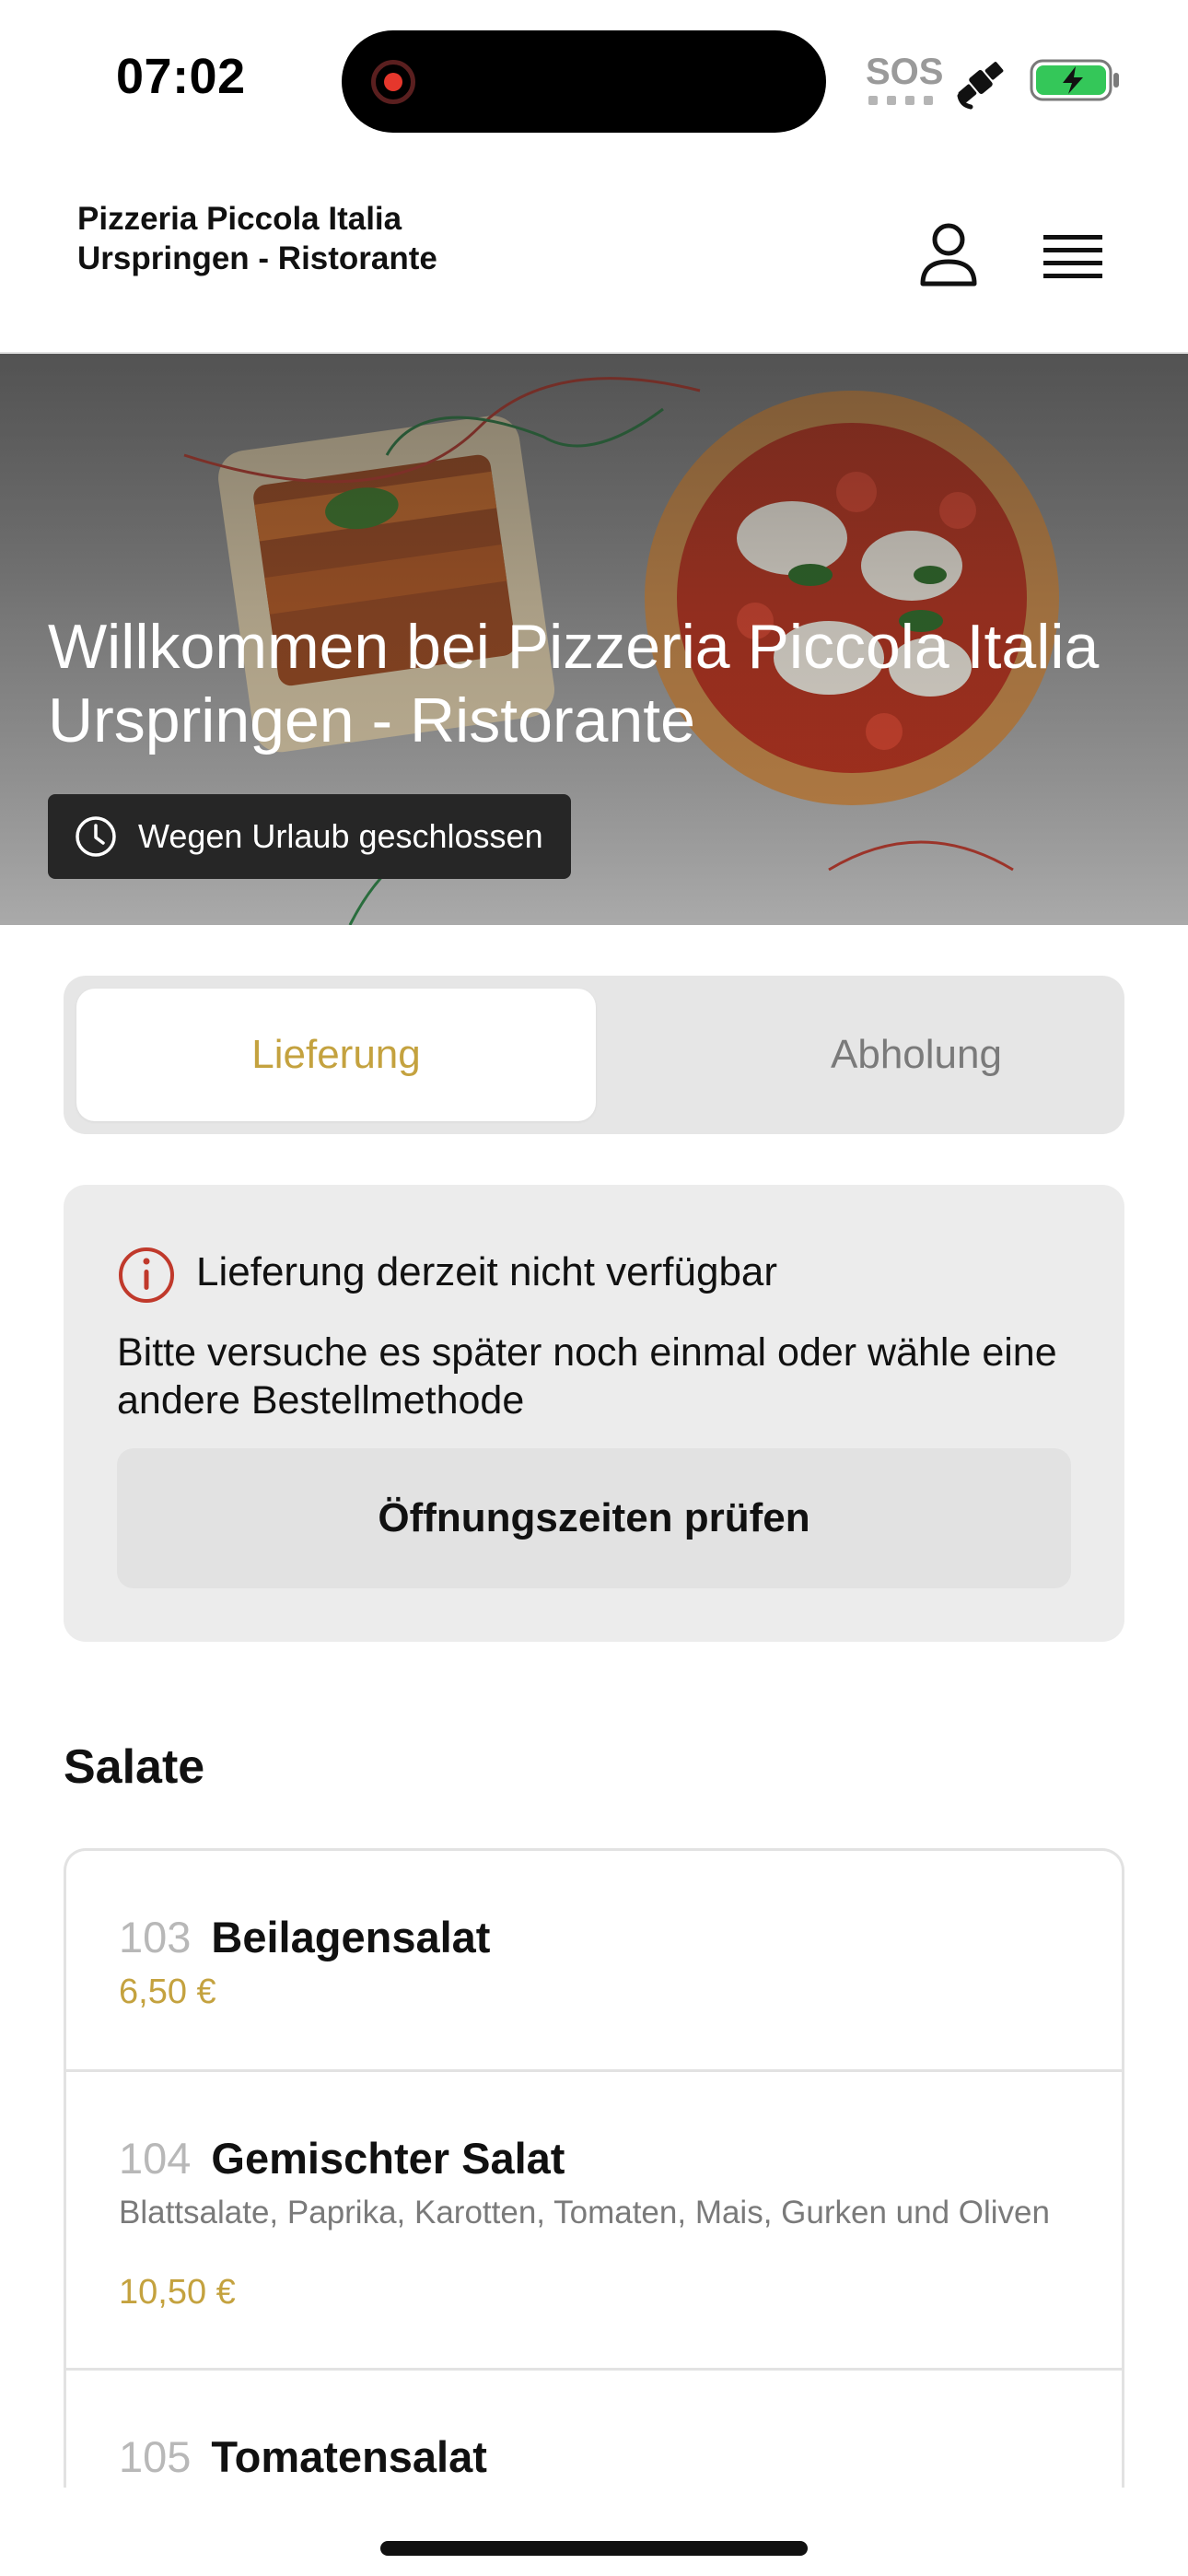 The width and height of the screenshot is (1188, 2576). Describe the element at coordinates (351, 1937) in the screenshot. I see `item-name: Beilagensalat` at that location.